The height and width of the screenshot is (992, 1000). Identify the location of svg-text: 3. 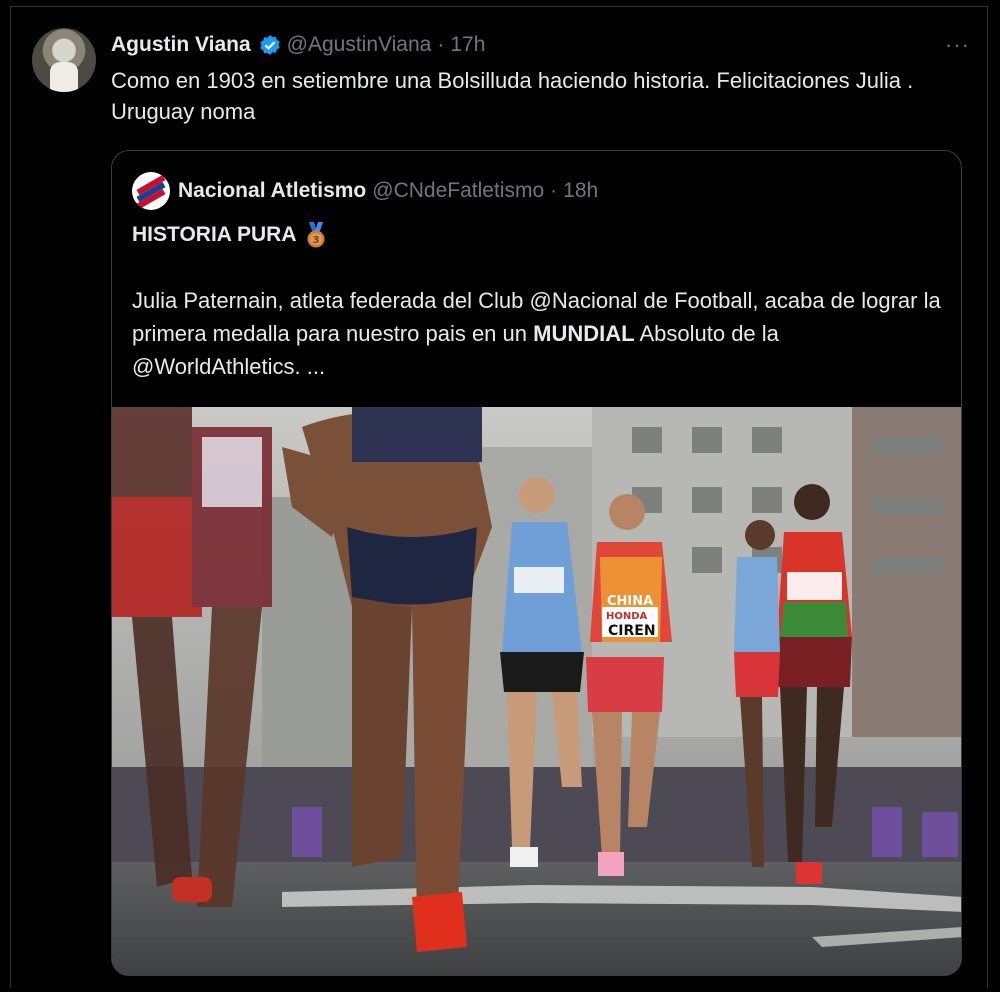
(315, 240).